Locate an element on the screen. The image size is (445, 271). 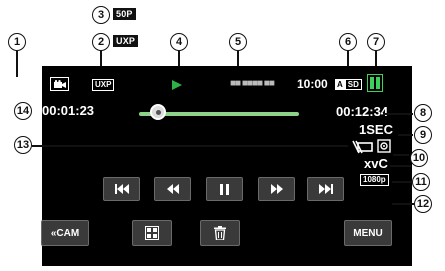
callout-1: 1 is located at coordinates (17, 42).